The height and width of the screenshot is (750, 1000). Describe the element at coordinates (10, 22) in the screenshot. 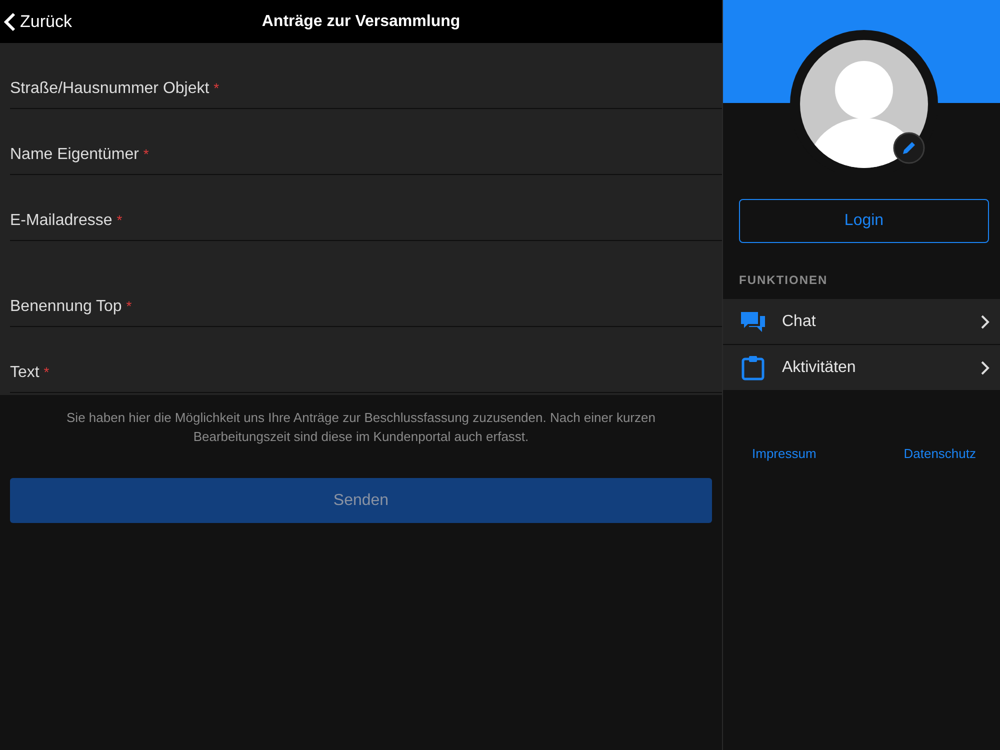

I see `chevron-left-icon` at that location.